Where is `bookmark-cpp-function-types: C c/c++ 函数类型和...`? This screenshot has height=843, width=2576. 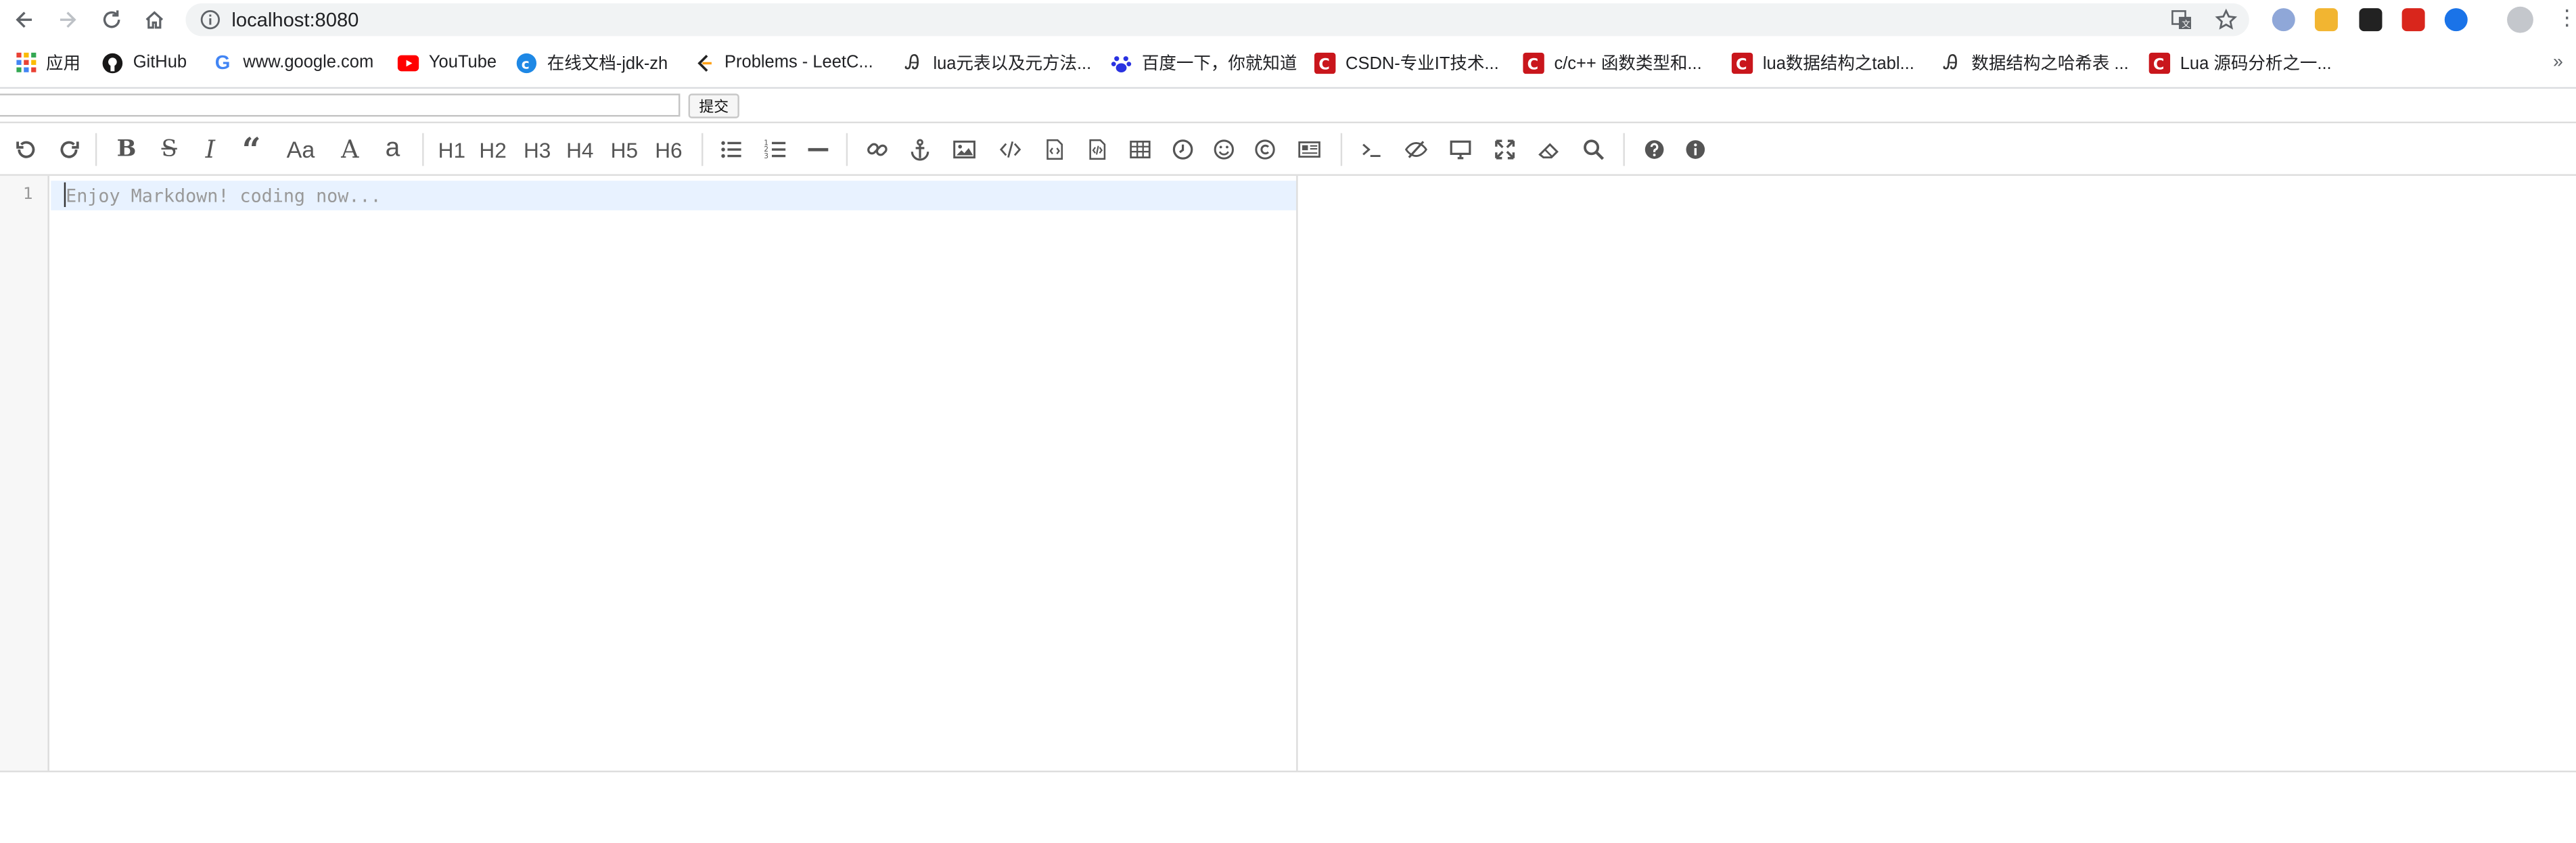 bookmark-cpp-function-types: C c/c++ 函数类型和... is located at coordinates (1612, 62).